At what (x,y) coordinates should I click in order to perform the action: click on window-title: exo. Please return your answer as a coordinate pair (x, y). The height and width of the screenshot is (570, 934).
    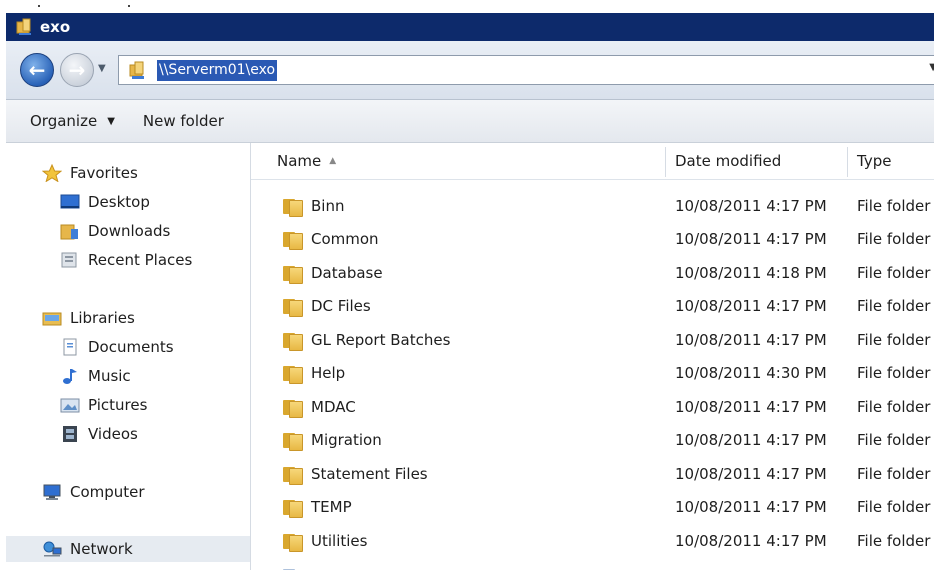
    Looking at the image, I should click on (55, 27).